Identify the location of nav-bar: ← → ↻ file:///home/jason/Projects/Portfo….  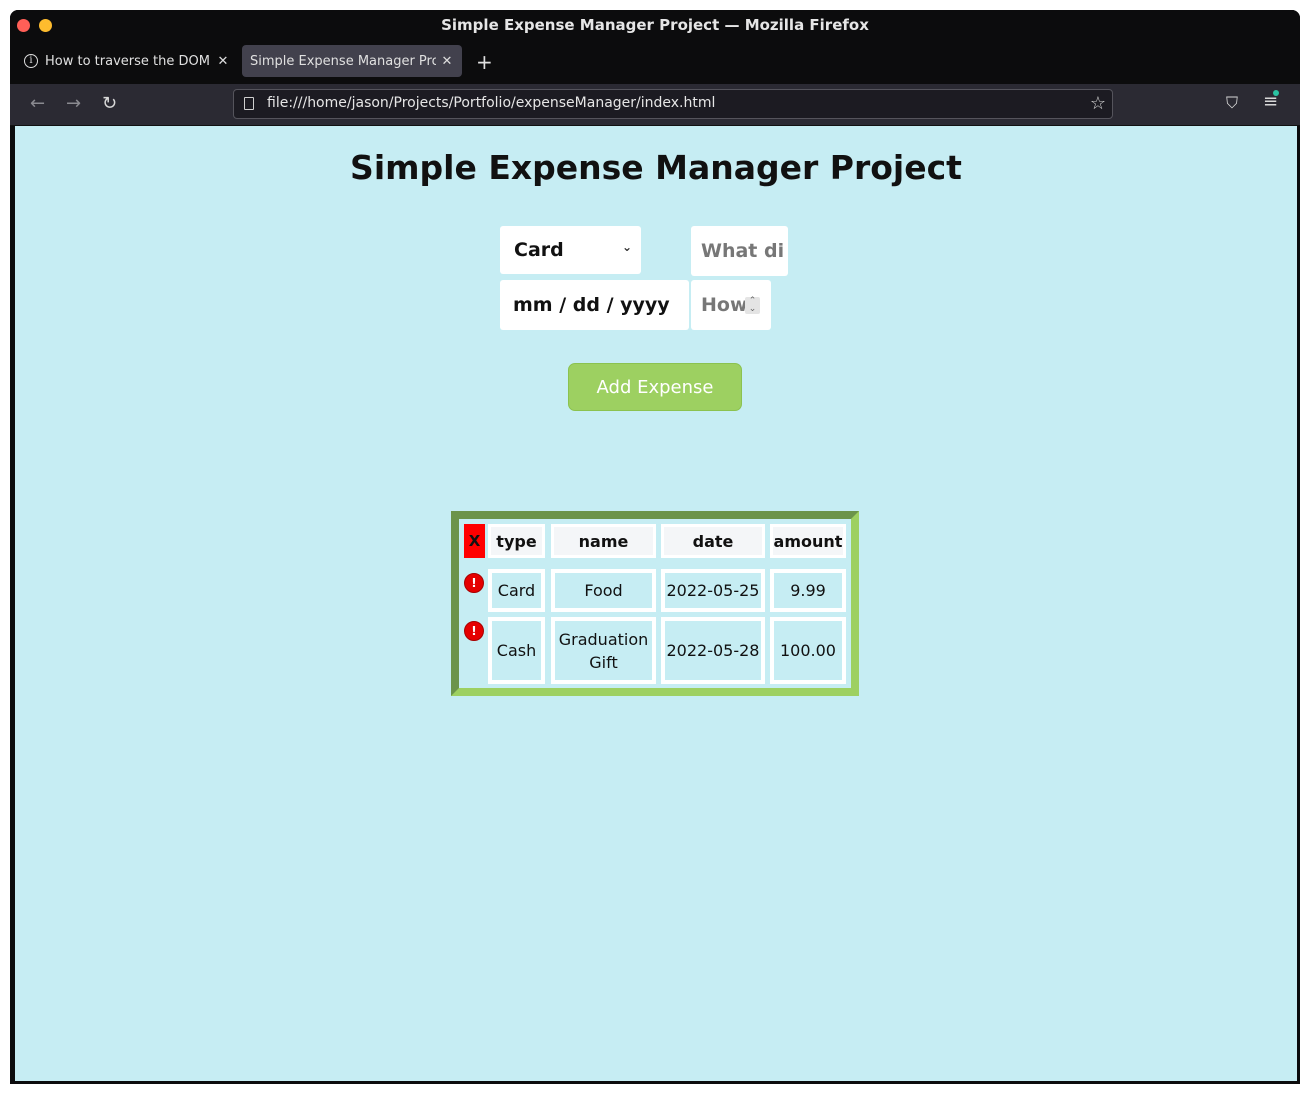
(655, 105).